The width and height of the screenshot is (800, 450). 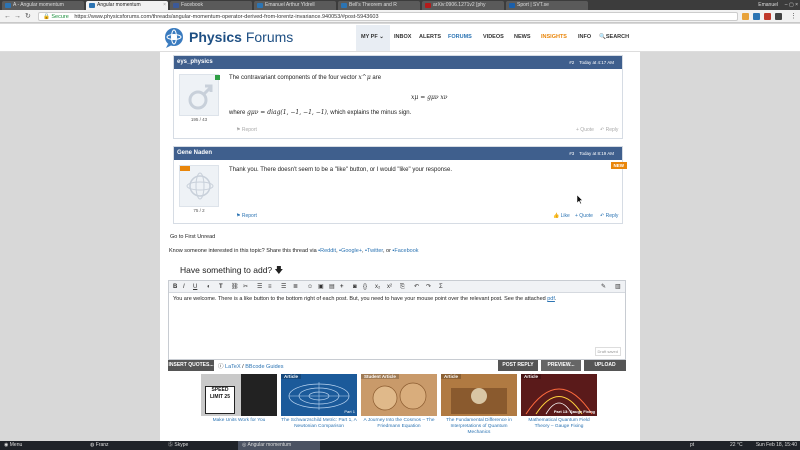 I want to click on nav-videos: VIDEOS, so click(x=493, y=37).